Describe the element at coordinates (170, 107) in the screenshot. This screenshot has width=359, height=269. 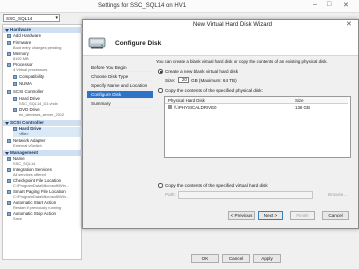
I see `physical-drive-icon` at that location.